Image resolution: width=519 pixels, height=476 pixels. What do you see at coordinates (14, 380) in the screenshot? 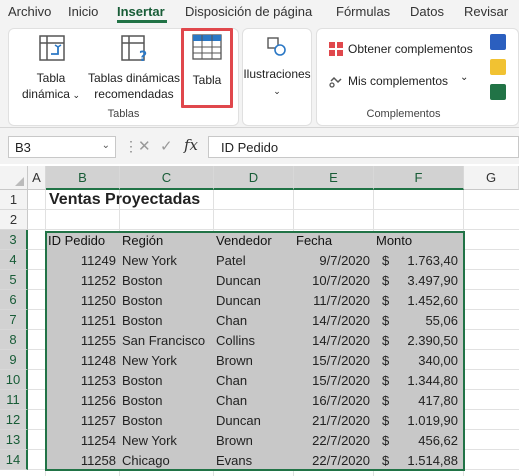
I see `row-header-10: 10` at bounding box center [14, 380].